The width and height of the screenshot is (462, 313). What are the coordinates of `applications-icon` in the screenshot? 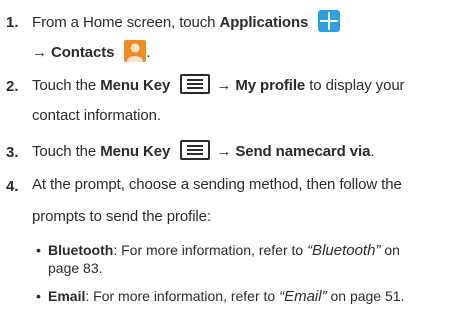 It's located at (329, 21).